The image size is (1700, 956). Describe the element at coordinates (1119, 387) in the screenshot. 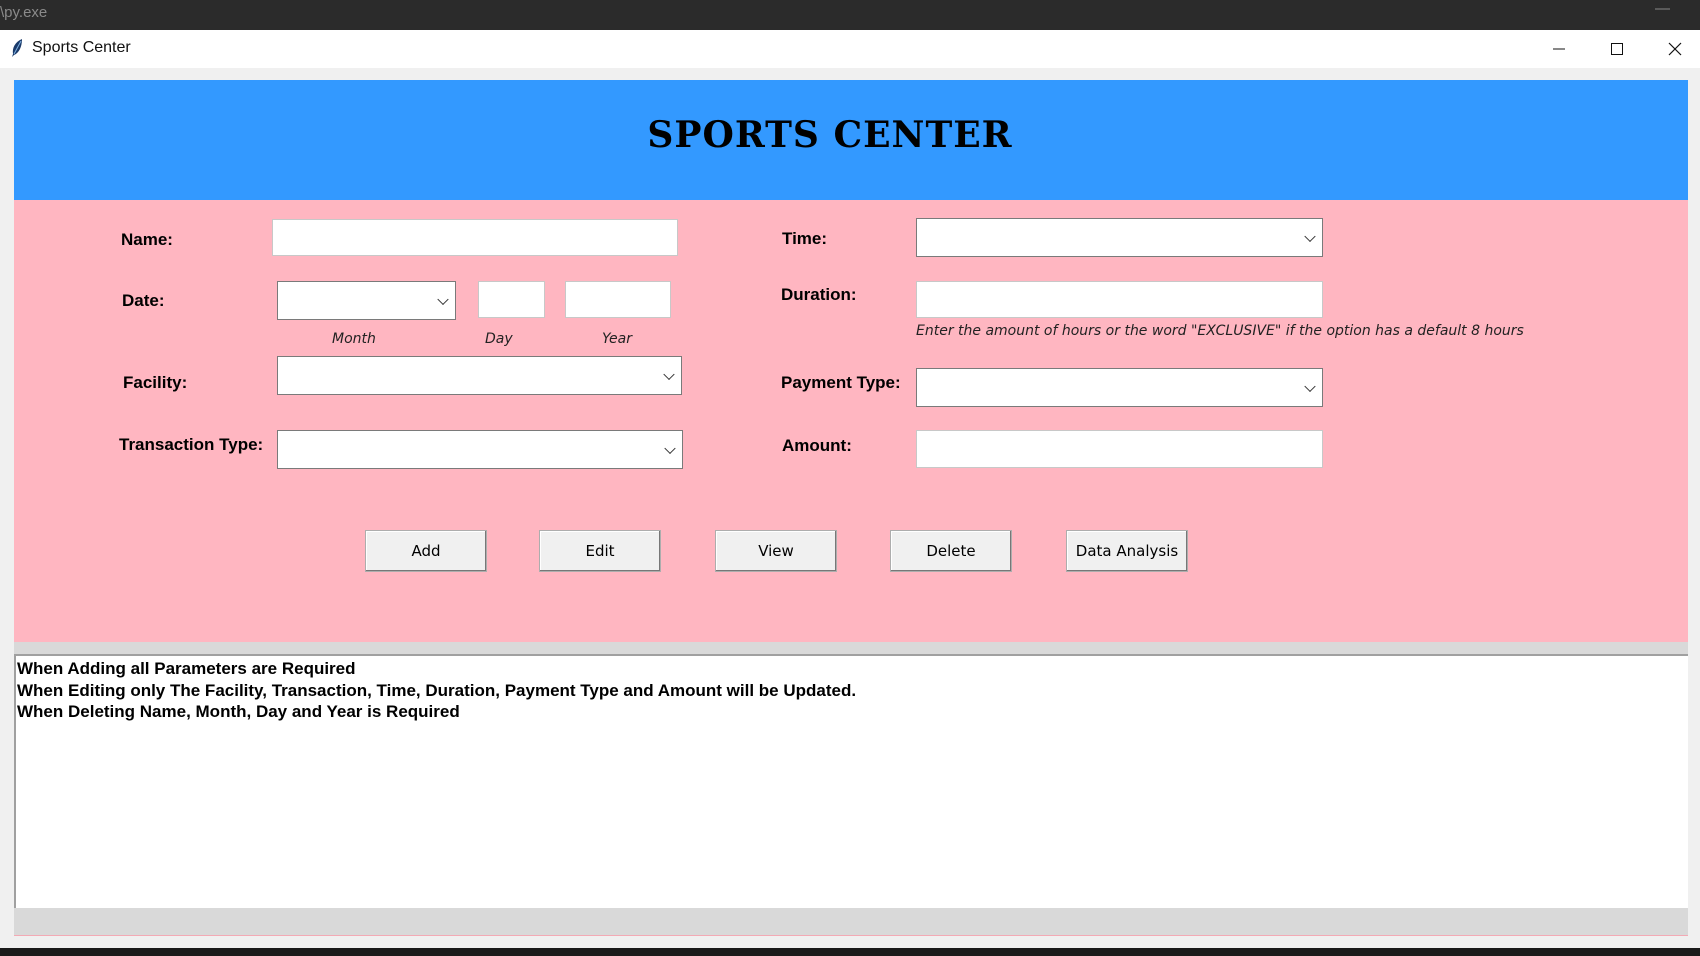

I see `payment-type-select` at that location.